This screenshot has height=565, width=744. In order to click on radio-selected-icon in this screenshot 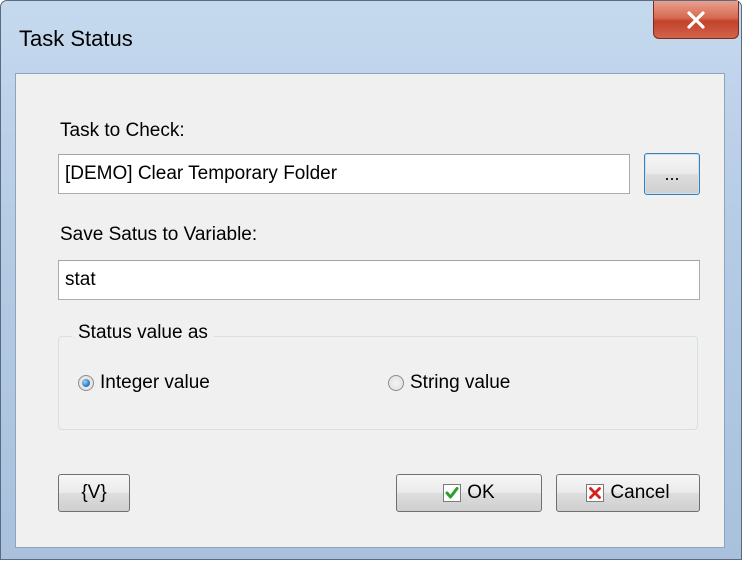, I will do `click(86, 383)`.